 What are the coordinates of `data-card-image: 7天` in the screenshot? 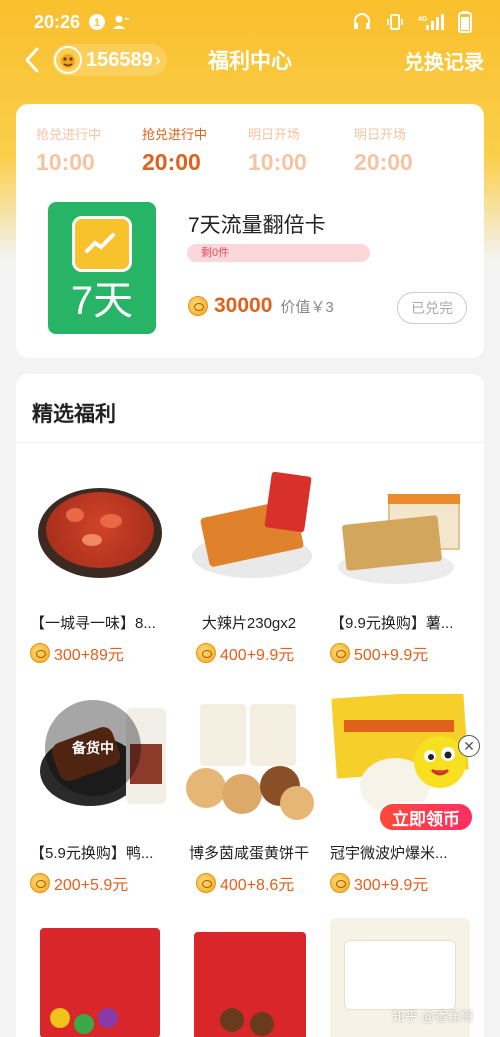 It's located at (102, 268).